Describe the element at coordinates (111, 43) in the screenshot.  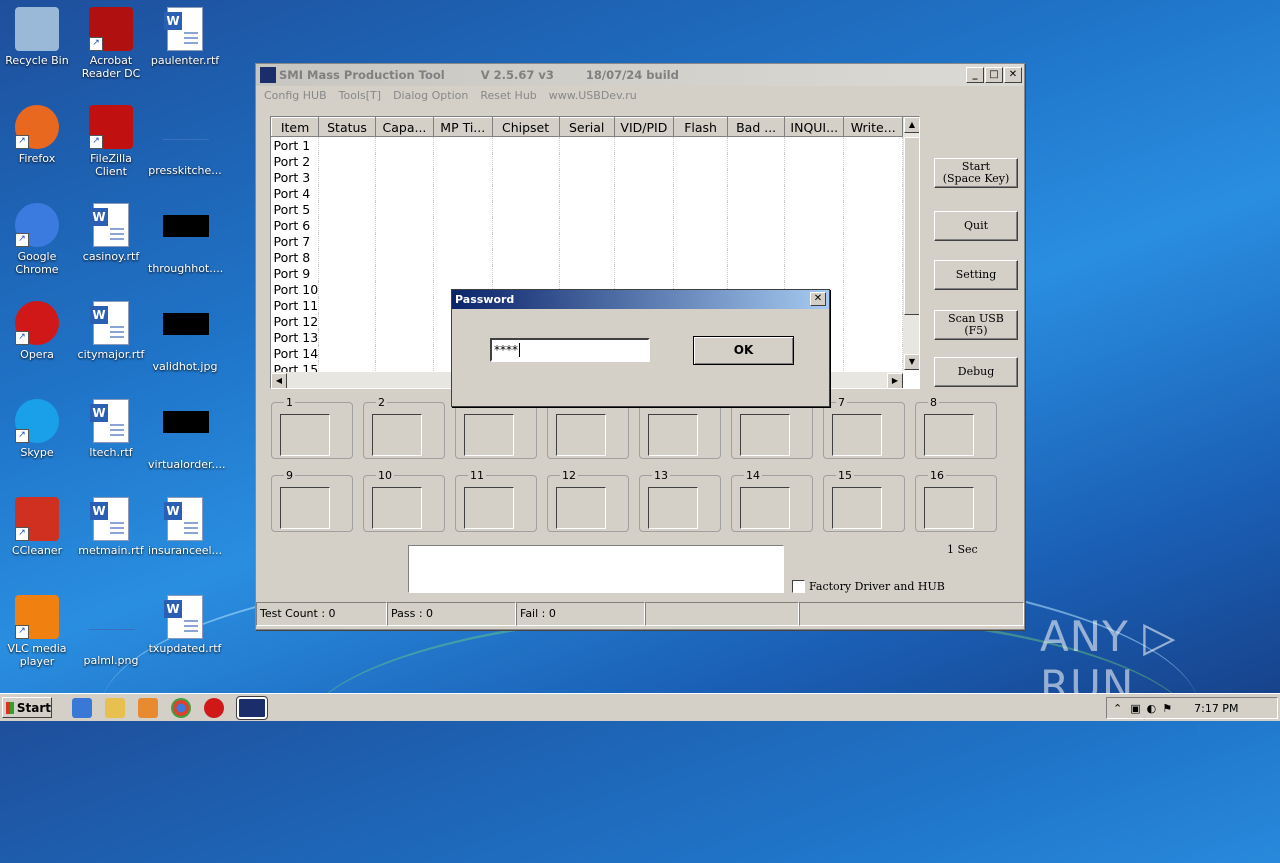
I see `desktop-icon: ↗ Acrobat Reader DC` at that location.